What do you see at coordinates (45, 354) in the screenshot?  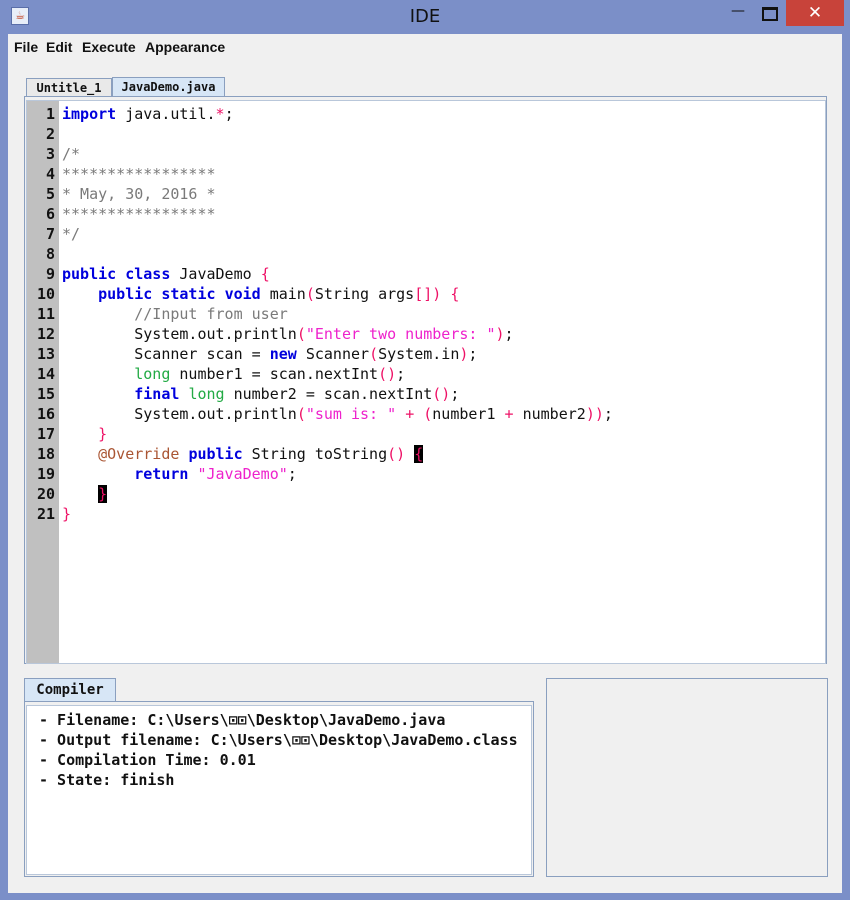 I see `line-number: 13` at bounding box center [45, 354].